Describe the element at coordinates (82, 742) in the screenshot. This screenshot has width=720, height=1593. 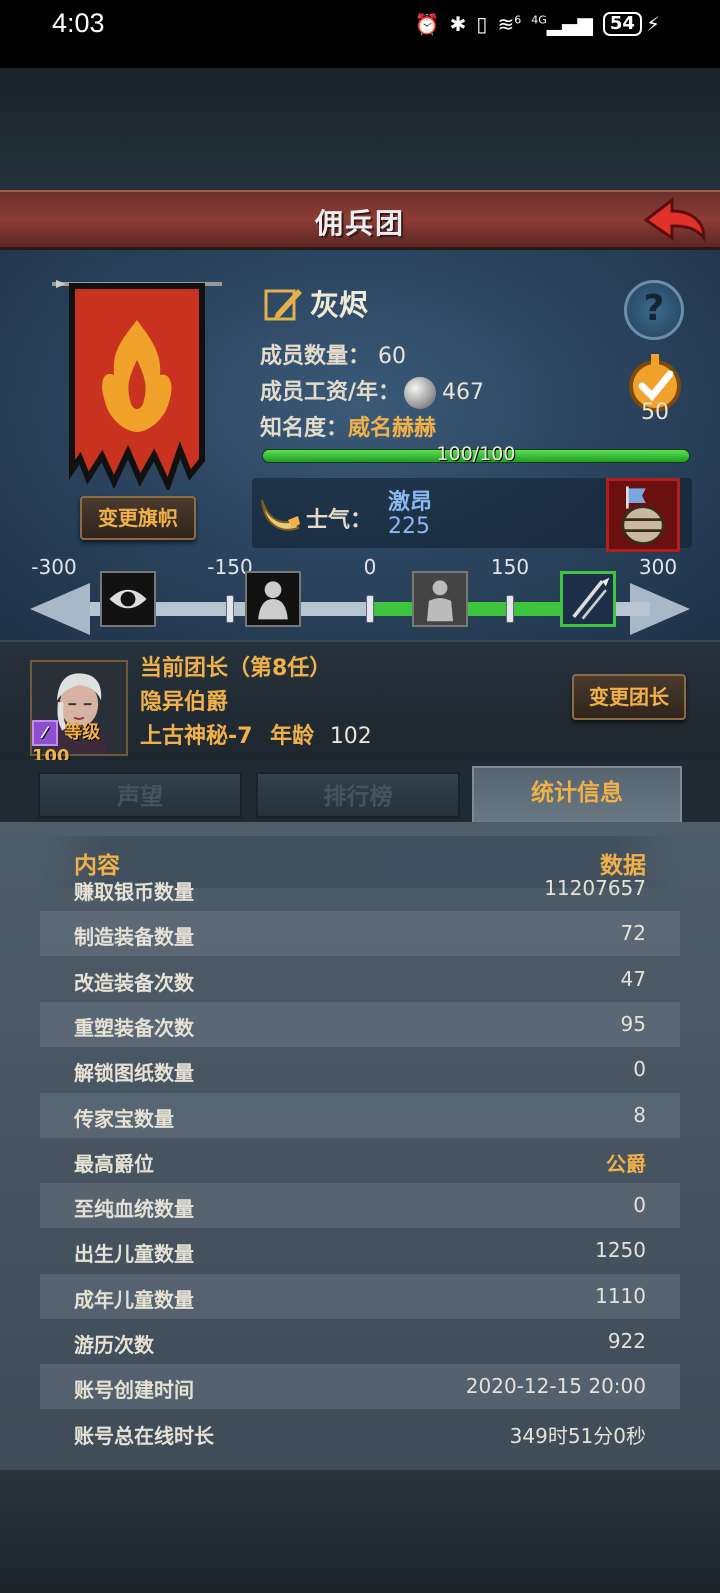
I see `leader-level-badge: ⁄ 等级100` at that location.